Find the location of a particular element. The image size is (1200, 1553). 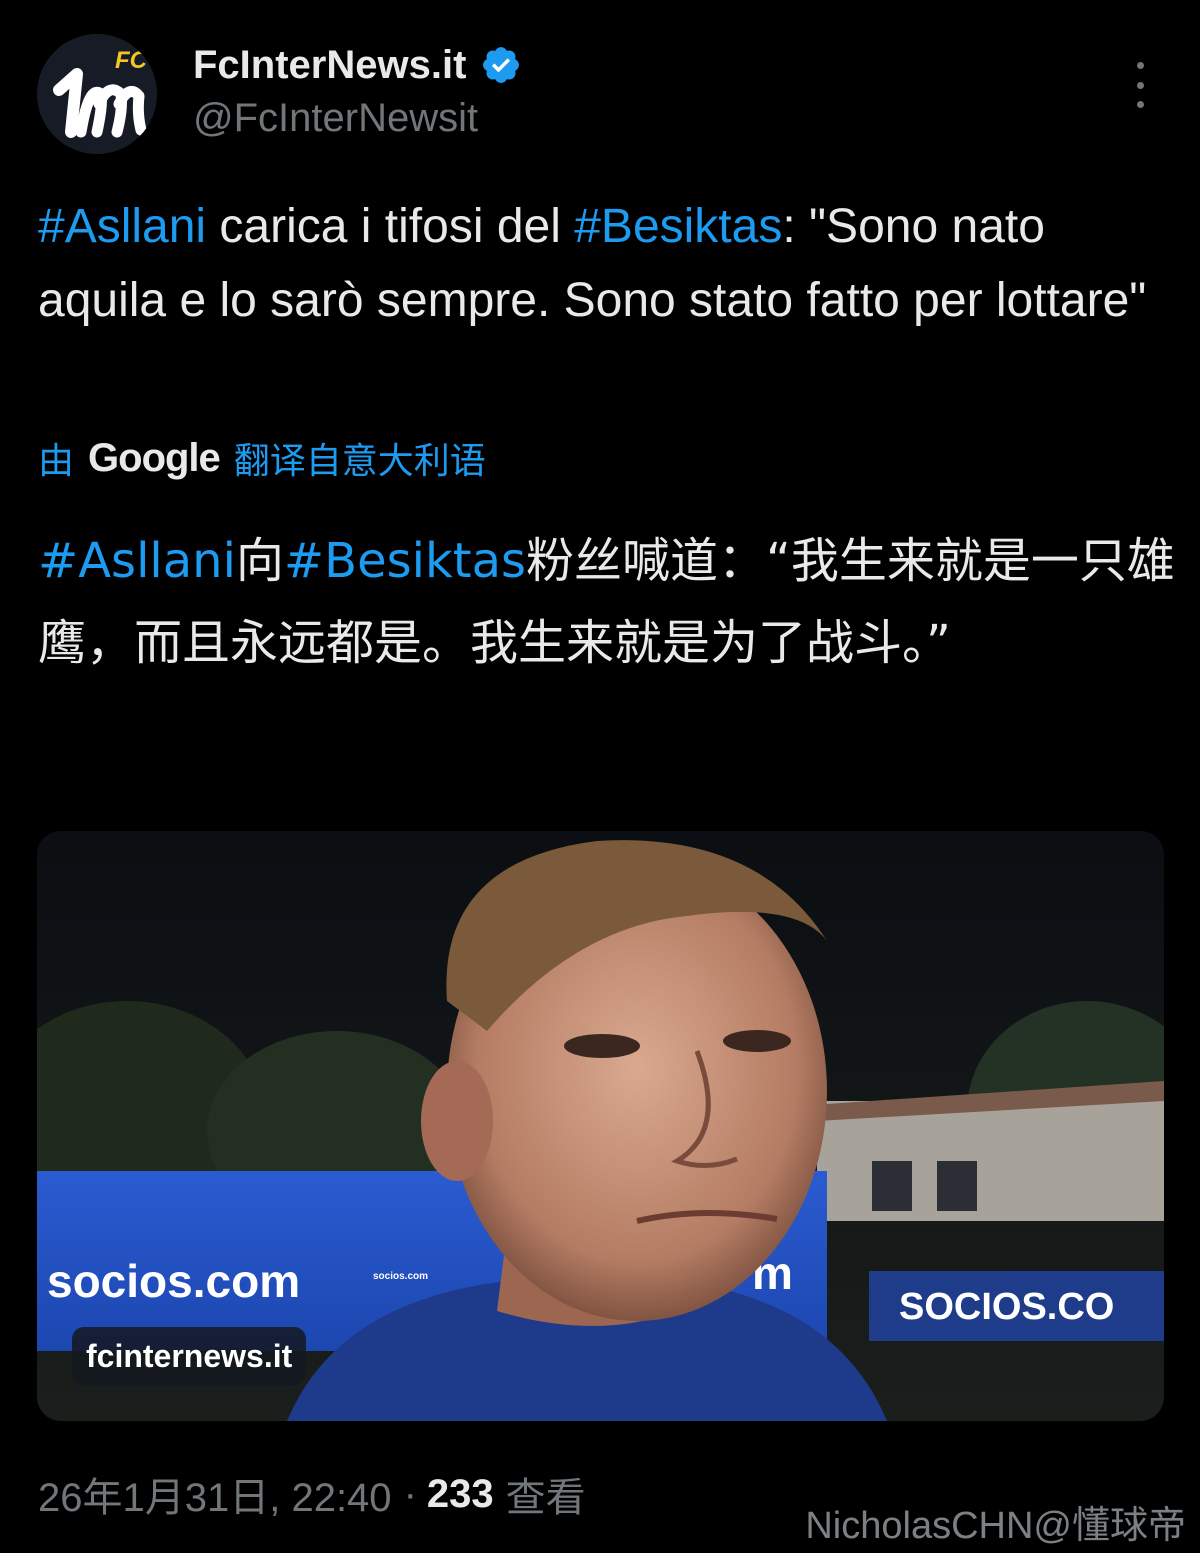

avatar-badge: FC is located at coordinates (131, 60).